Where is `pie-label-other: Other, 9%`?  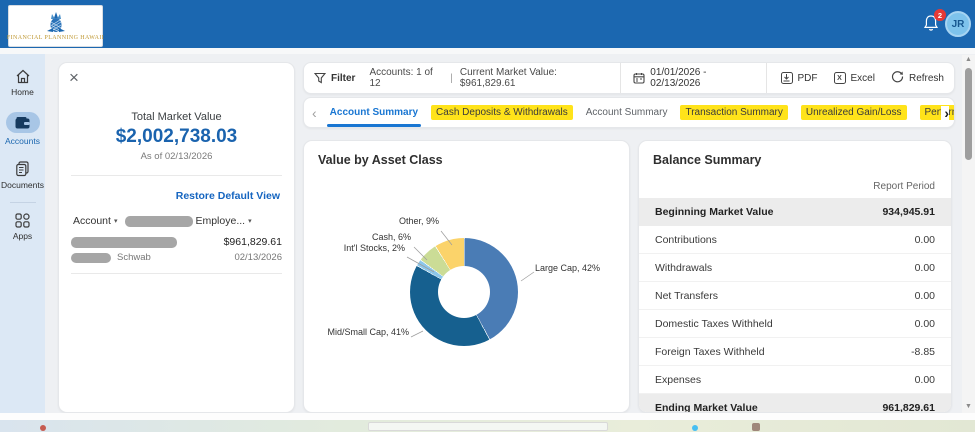 pie-label-other: Other, 9% is located at coordinates (418, 221).